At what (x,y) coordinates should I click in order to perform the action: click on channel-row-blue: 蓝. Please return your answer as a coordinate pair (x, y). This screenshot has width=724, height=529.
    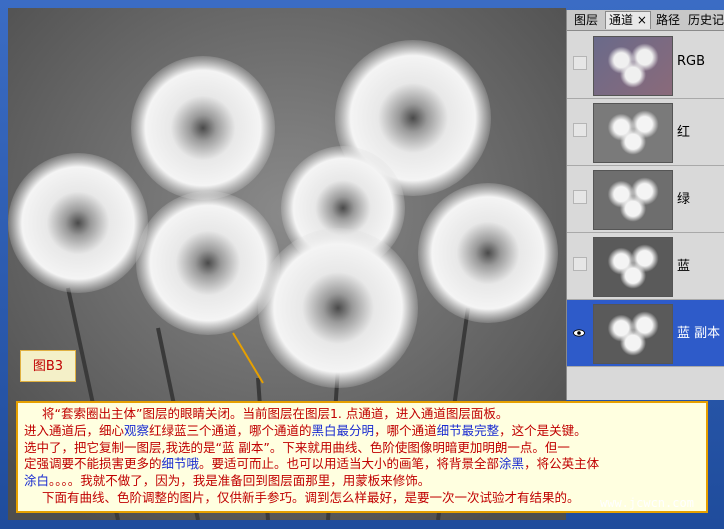
    Looking at the image, I should click on (645, 266).